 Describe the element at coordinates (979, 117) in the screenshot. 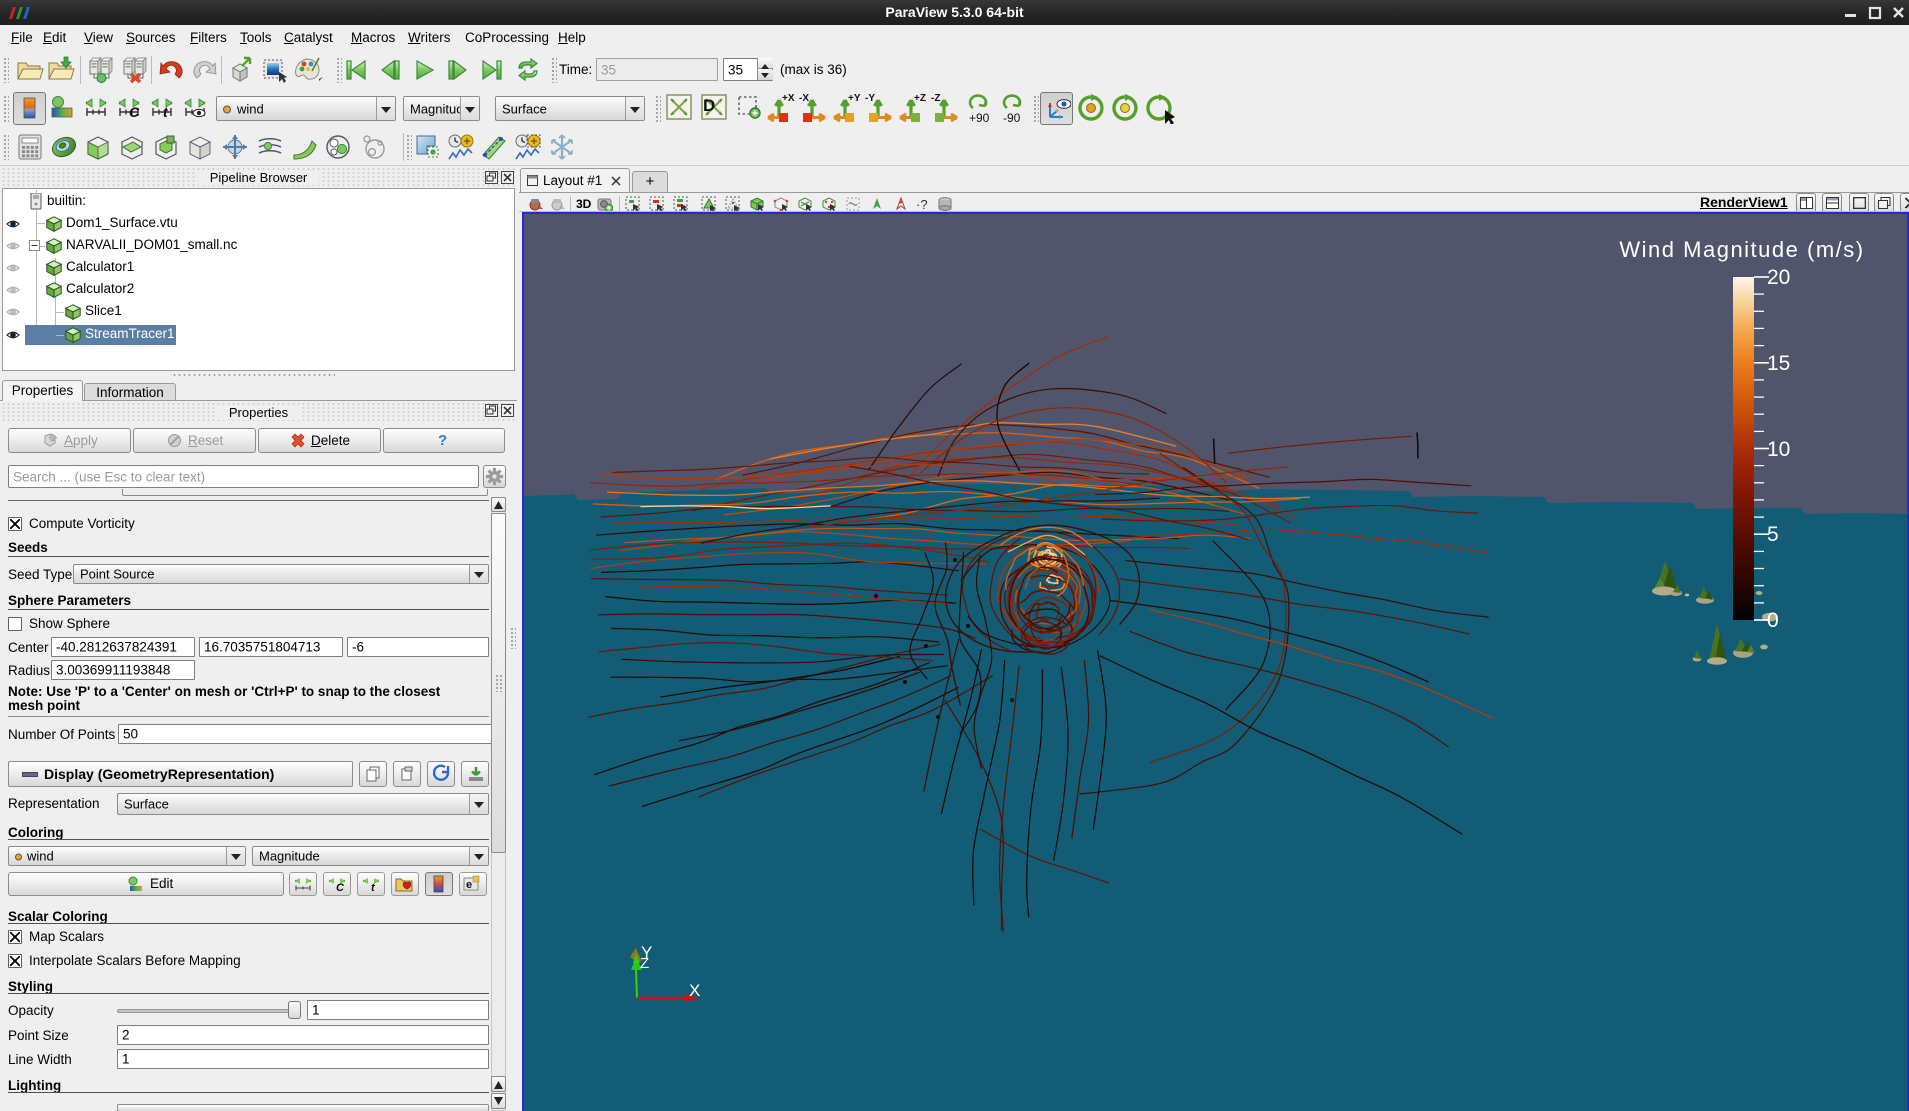

I see `svg-text: +90` at that location.